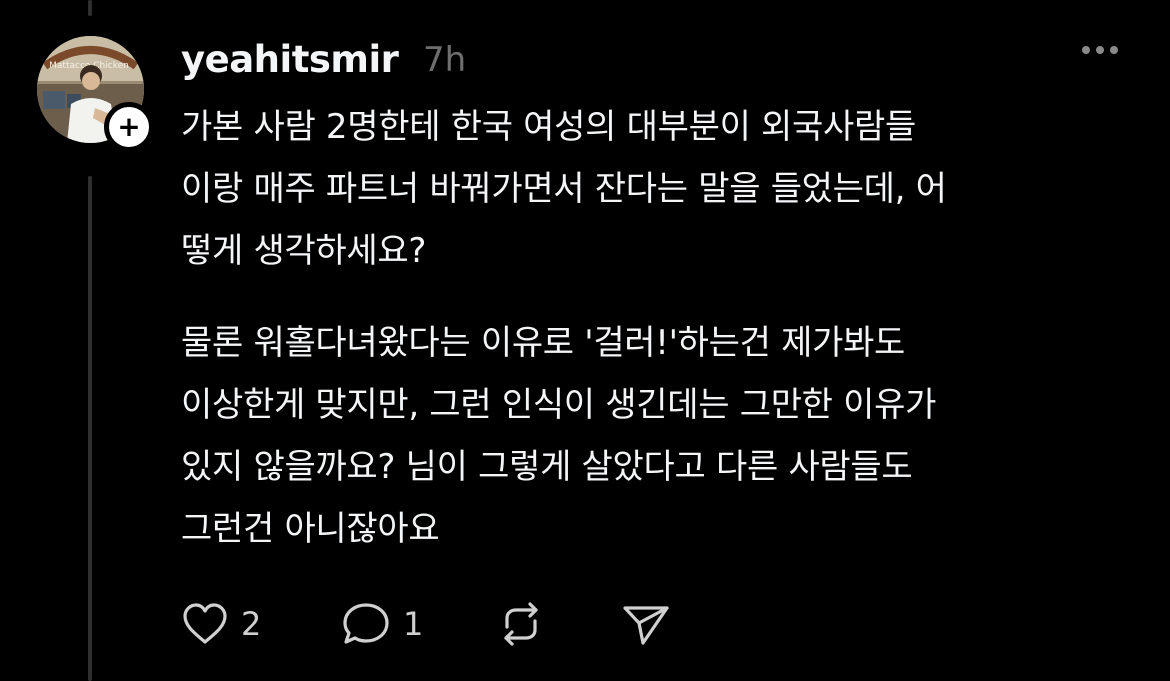 The width and height of the screenshot is (1170, 681). I want to click on send-icon, so click(646, 625).